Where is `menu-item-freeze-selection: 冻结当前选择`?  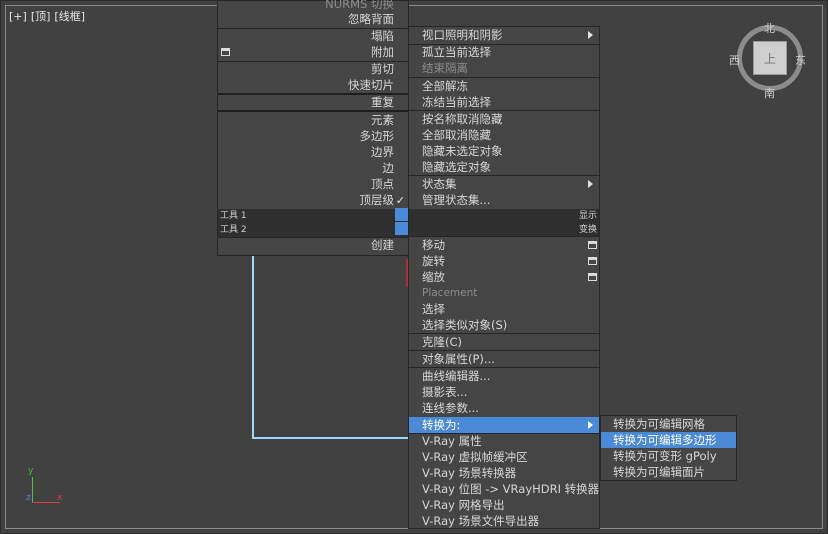 menu-item-freeze-selection: 冻结当前选择 is located at coordinates (504, 102).